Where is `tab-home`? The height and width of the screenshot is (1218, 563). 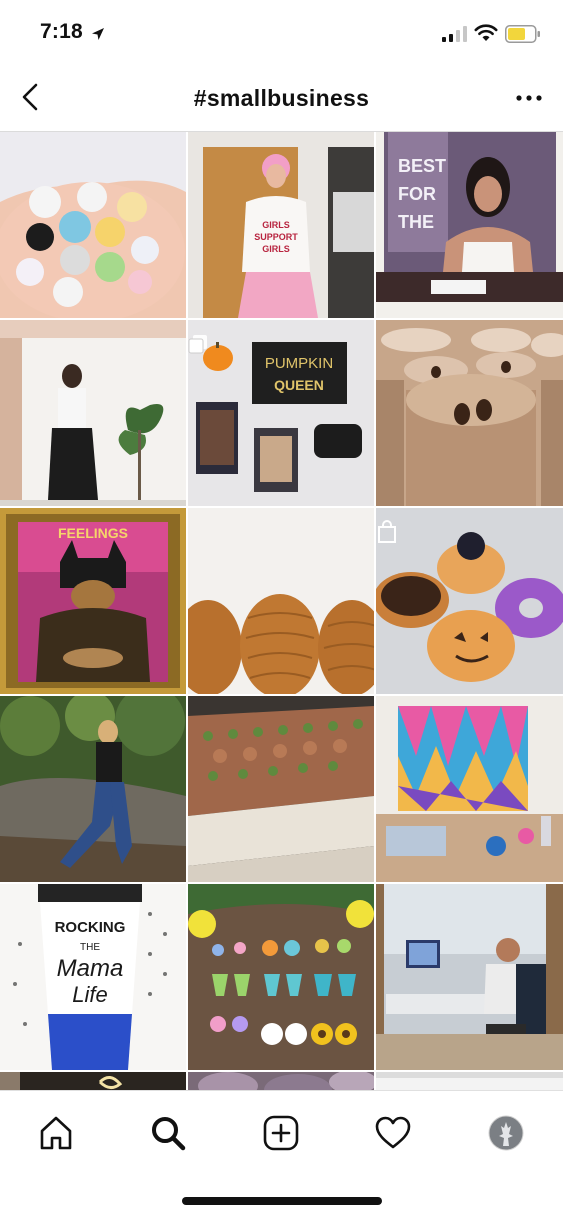 tab-home is located at coordinates (56, 1133).